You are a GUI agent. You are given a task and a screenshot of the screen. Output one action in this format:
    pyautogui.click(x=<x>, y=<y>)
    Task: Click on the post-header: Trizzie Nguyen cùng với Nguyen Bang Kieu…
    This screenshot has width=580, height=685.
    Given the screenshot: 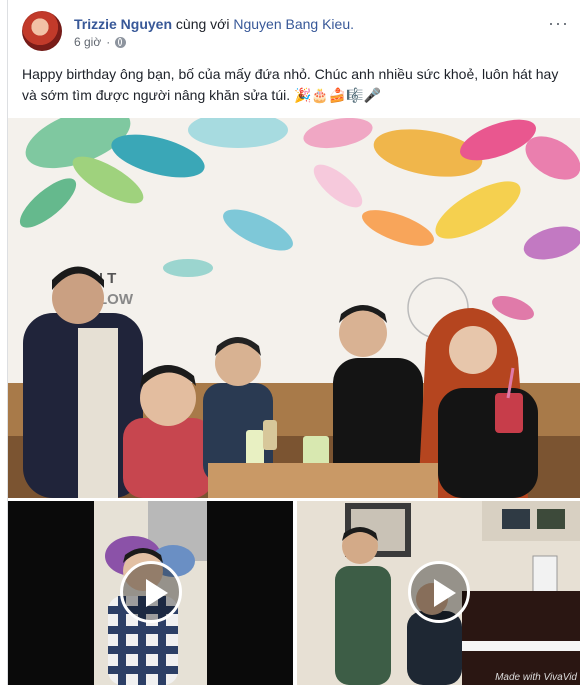 What is the action you would take?
    pyautogui.click(x=301, y=33)
    